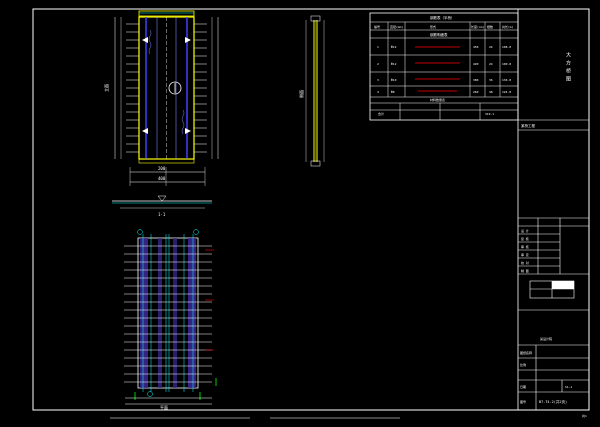 This screenshot has width=600, height=427. Describe the element at coordinates (491, 47) in the screenshot. I see `table-row-0-cnt: 24` at that location.